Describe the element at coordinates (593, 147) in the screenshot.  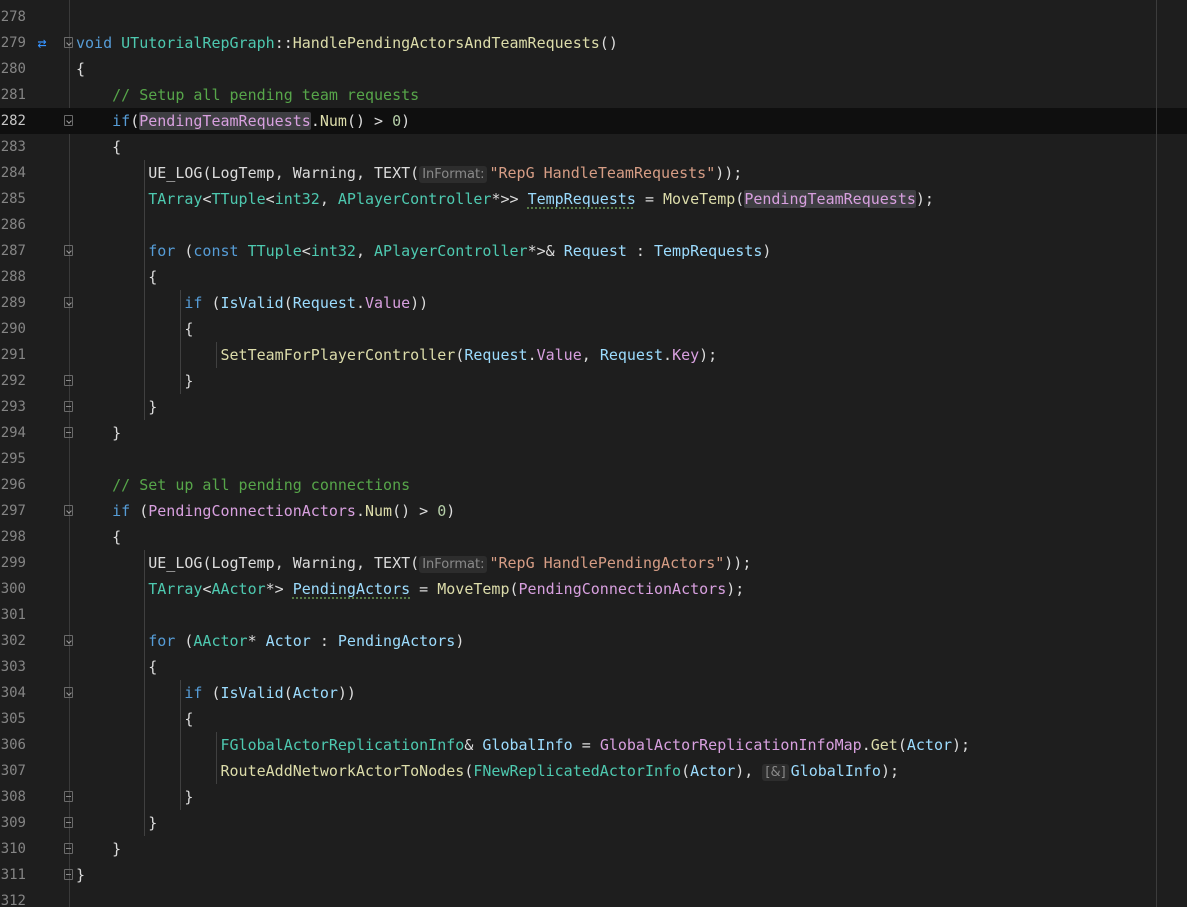
I see `code-line: 283 {` at that location.